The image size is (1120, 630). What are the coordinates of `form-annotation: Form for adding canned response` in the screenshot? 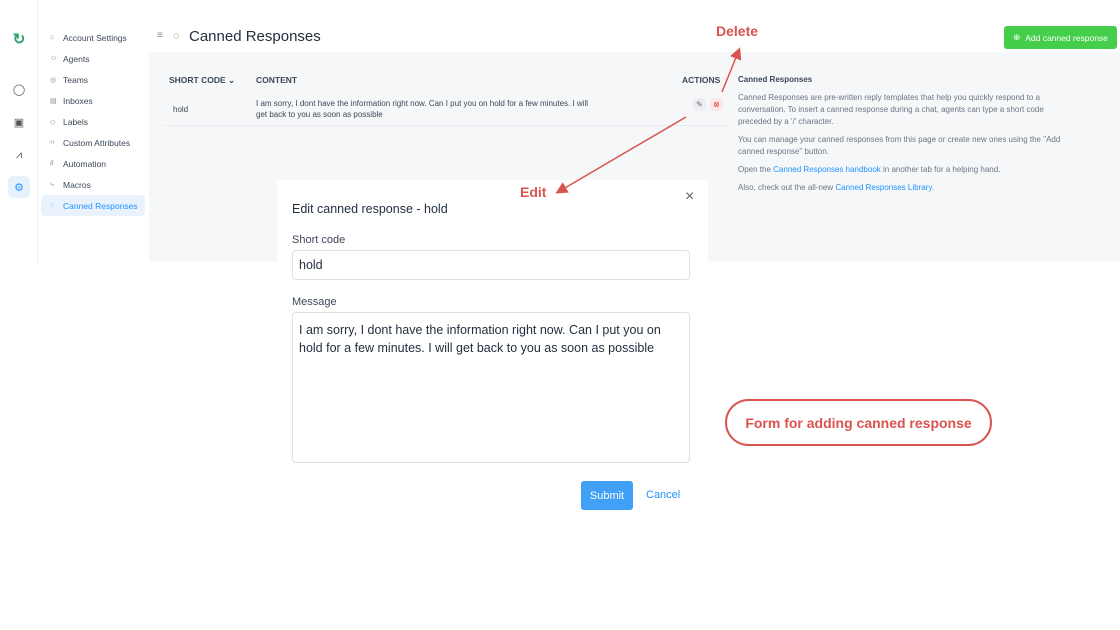 It's located at (858, 422).